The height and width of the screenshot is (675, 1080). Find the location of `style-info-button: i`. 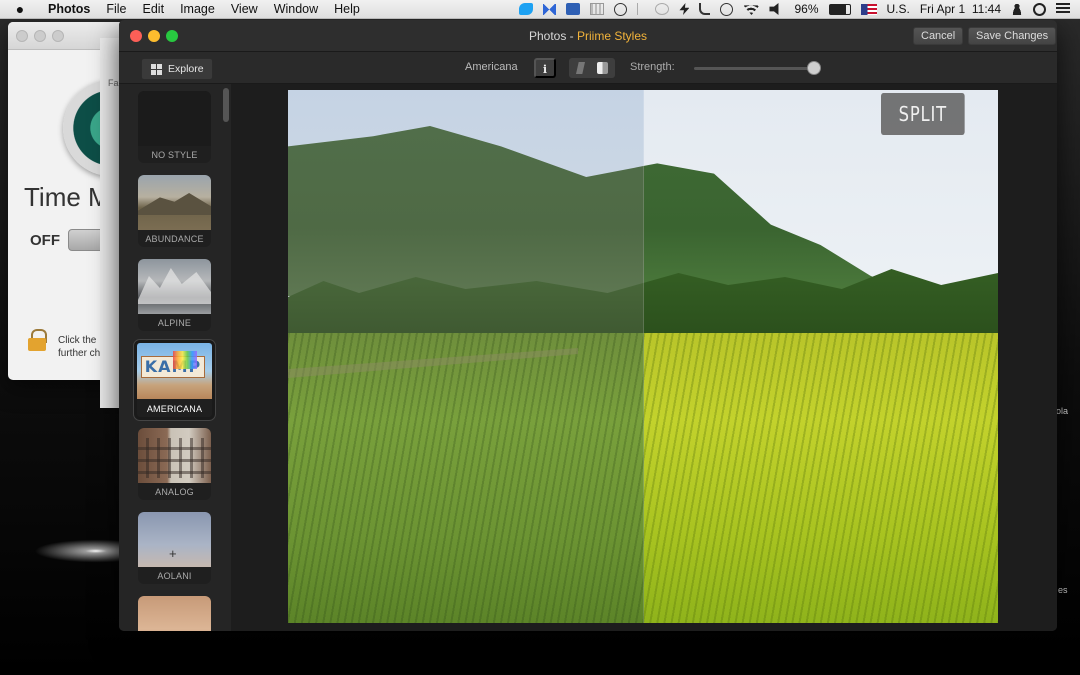

style-info-button: i is located at coordinates (545, 68).